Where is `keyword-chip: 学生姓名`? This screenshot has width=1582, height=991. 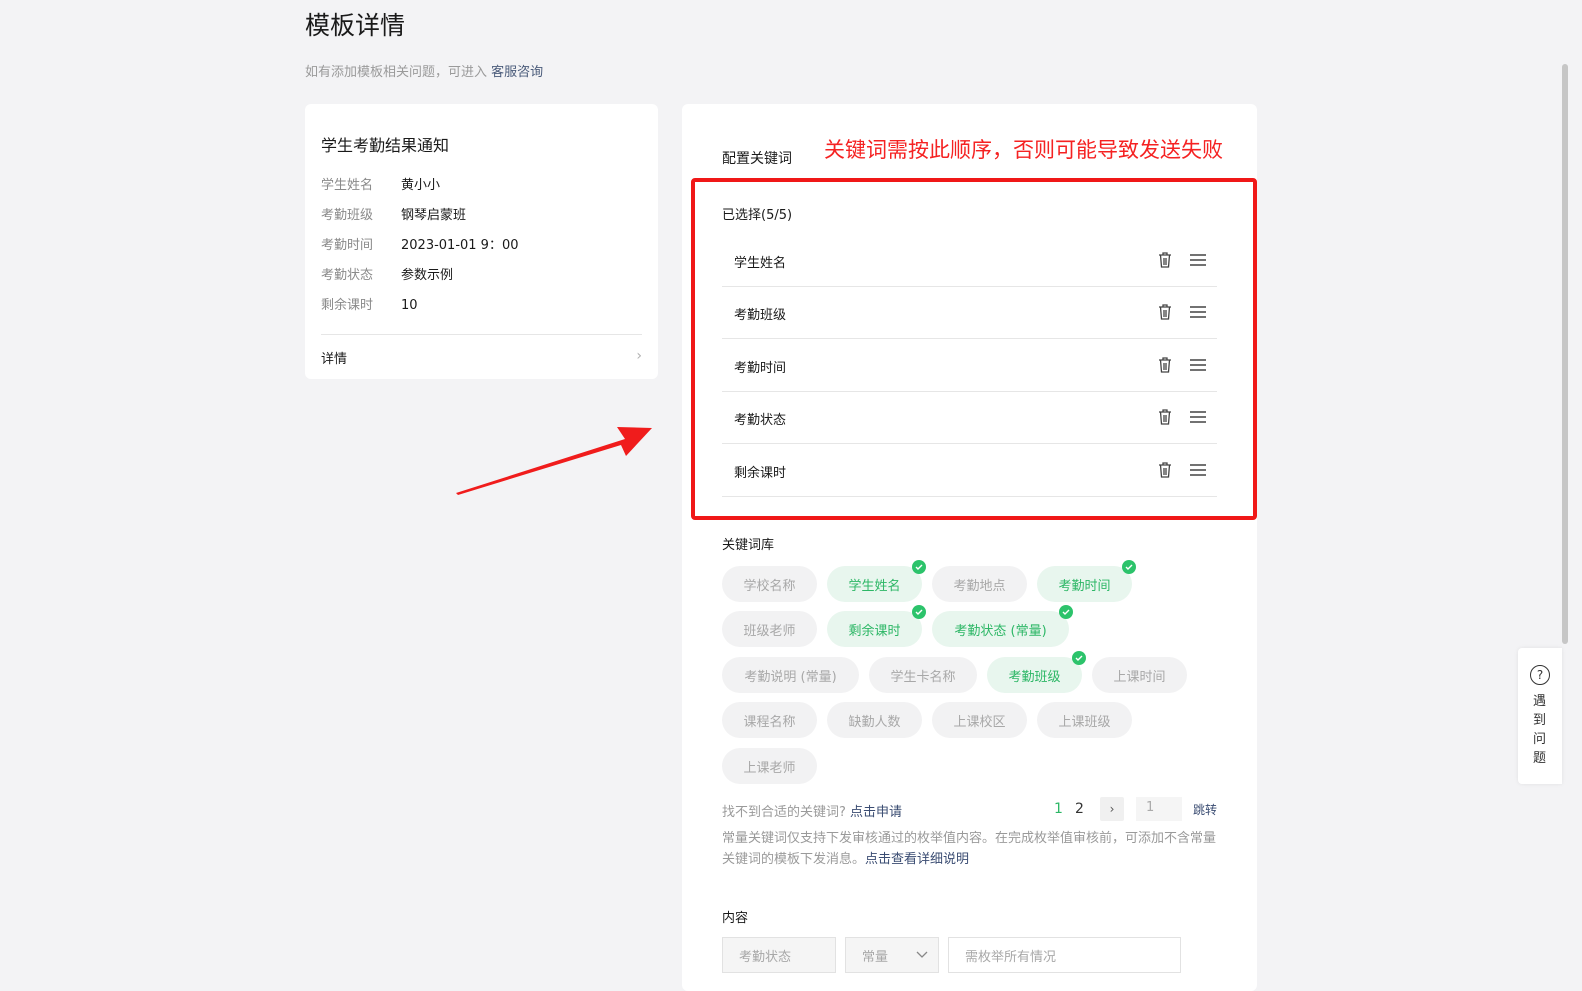 keyword-chip: 学生姓名 is located at coordinates (876, 581).